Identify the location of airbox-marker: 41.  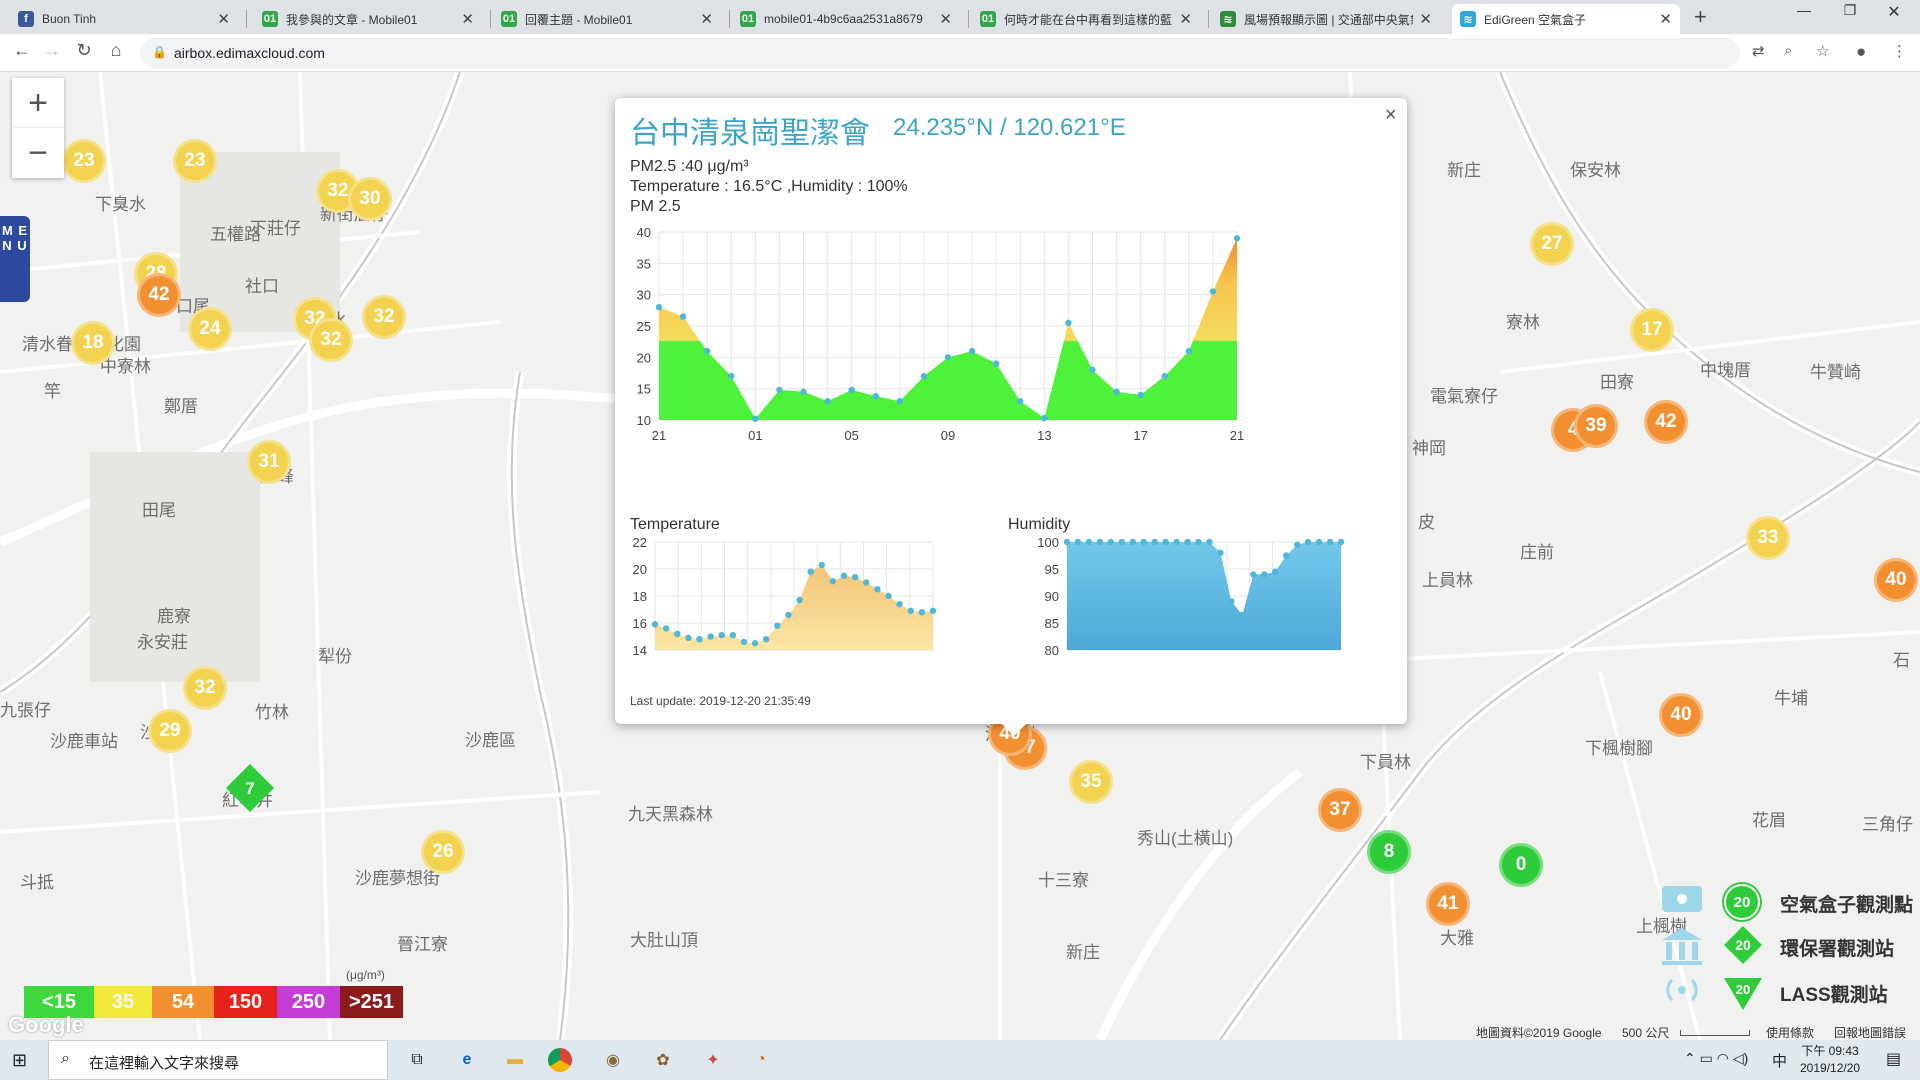
(1448, 904).